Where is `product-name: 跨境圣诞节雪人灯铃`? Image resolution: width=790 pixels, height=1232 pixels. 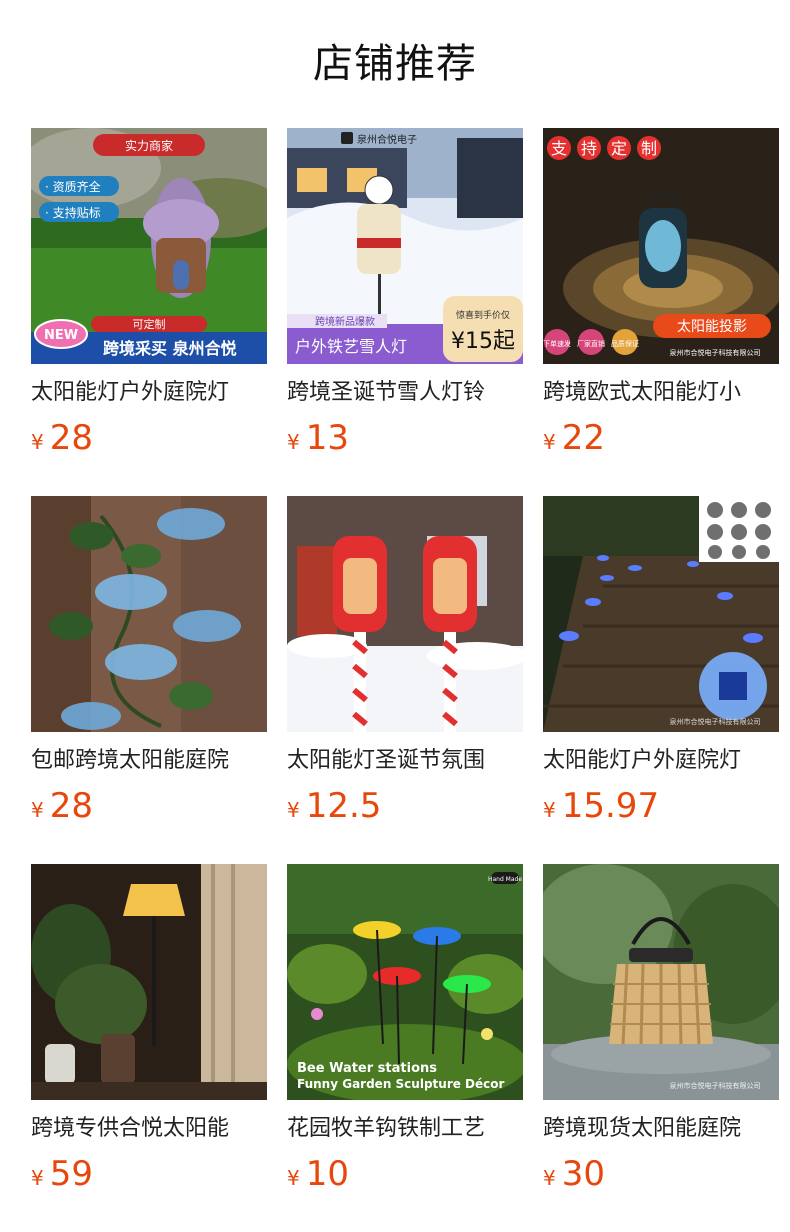 product-name: 跨境圣诞节雪人灯铃 is located at coordinates (405, 393).